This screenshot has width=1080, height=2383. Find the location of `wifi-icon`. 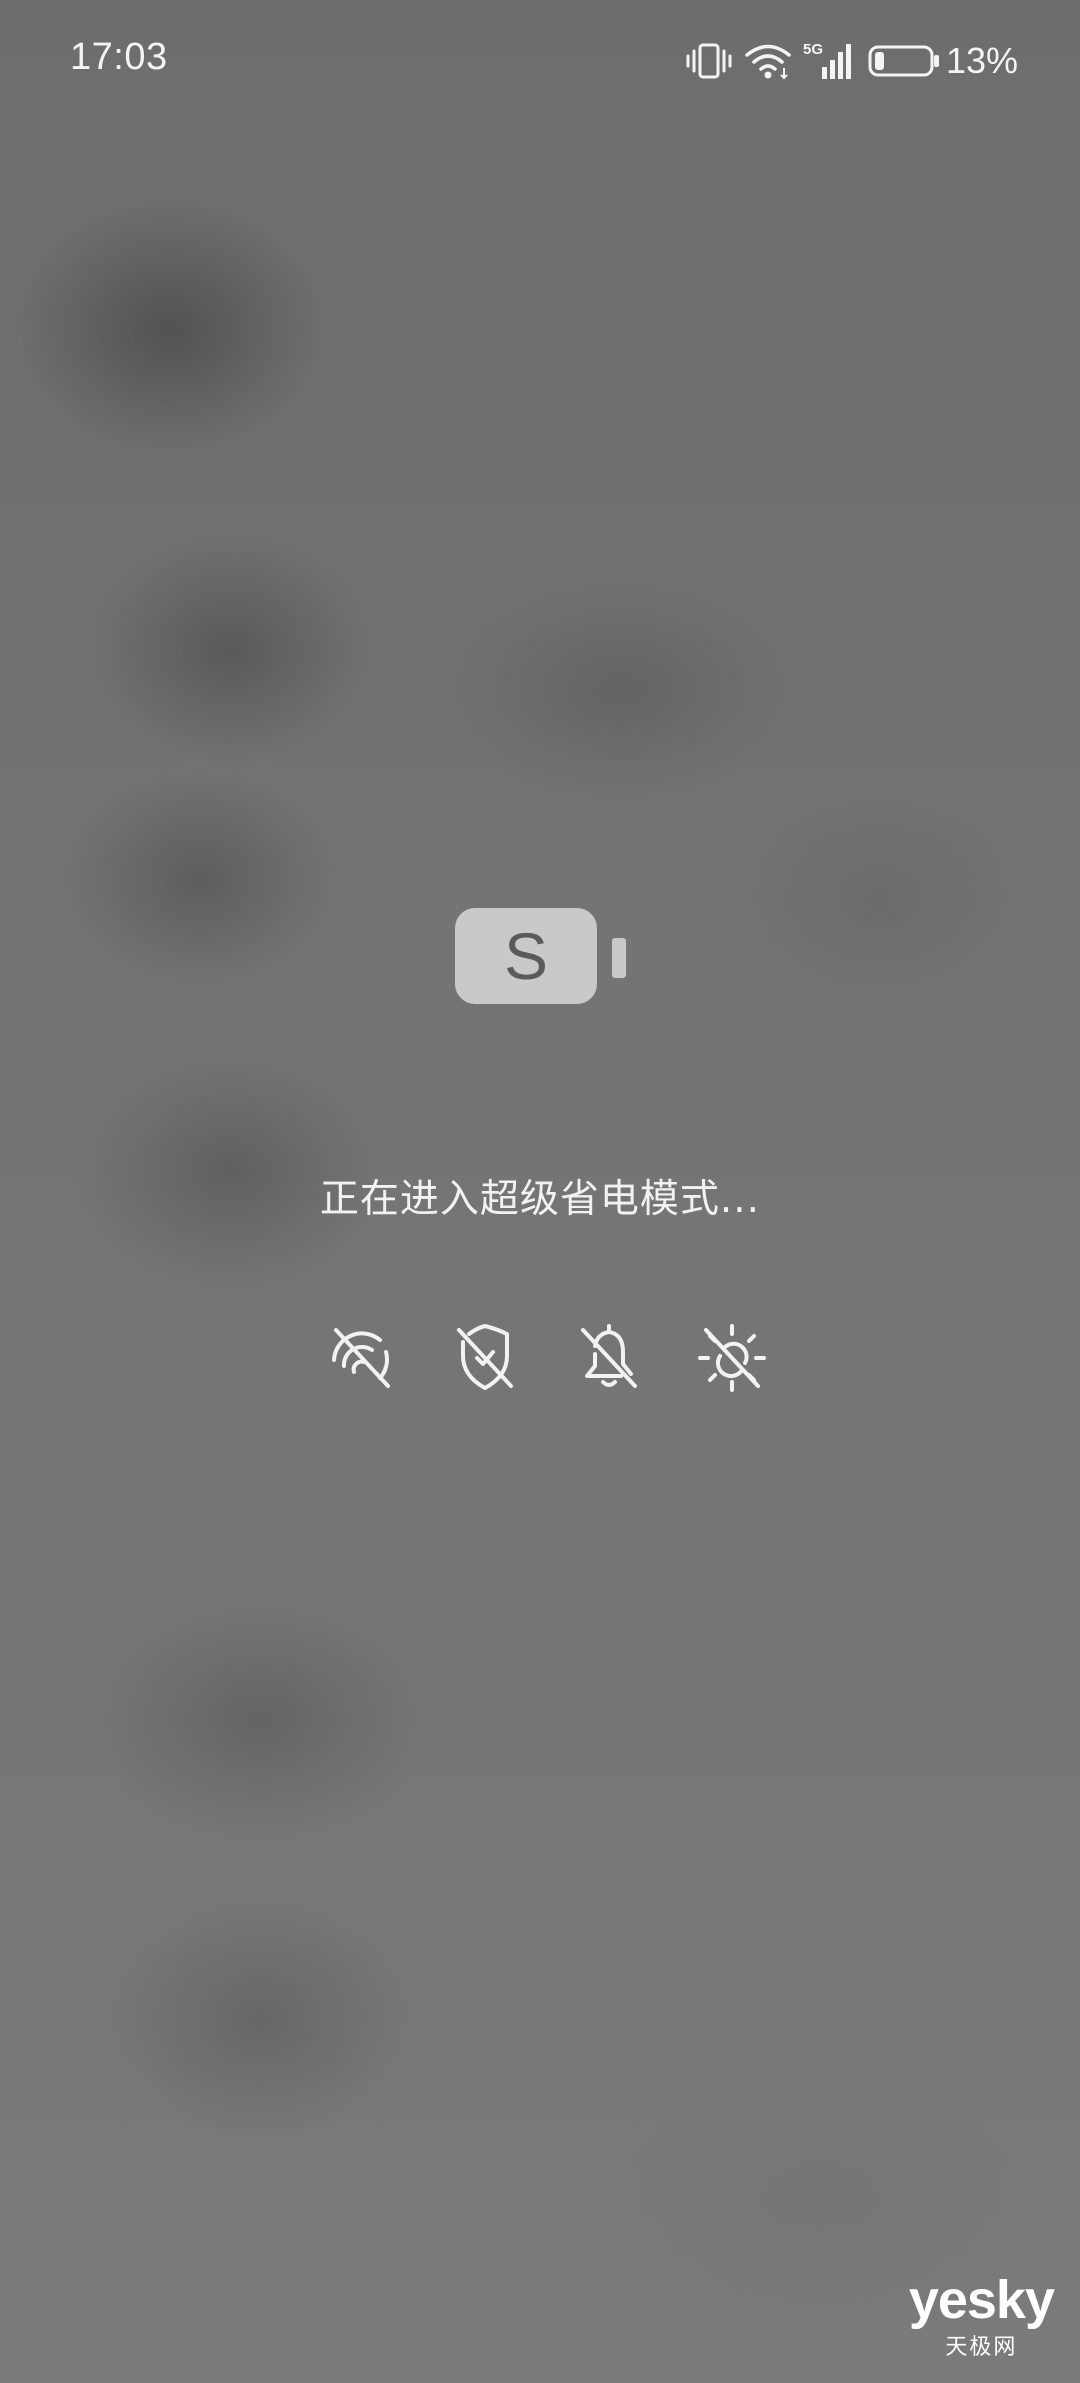

wifi-icon is located at coordinates (768, 61).